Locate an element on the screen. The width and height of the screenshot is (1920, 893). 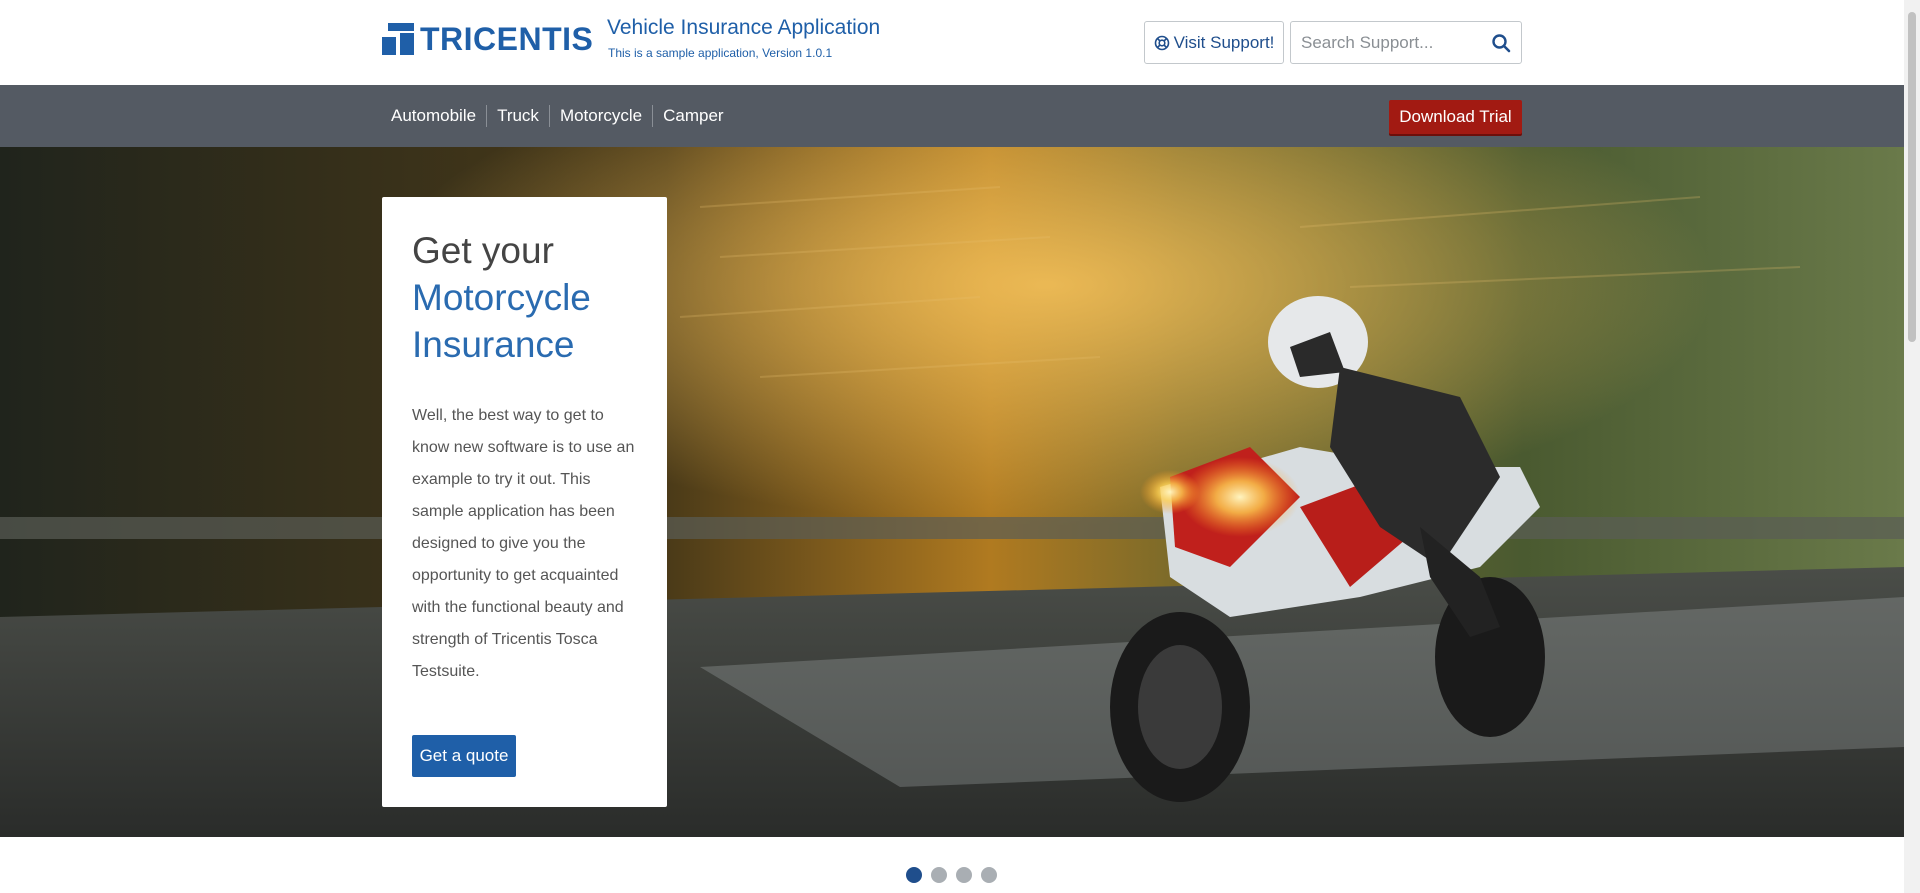
tricentis-logo: TRICENTIS is located at coordinates (487, 39).